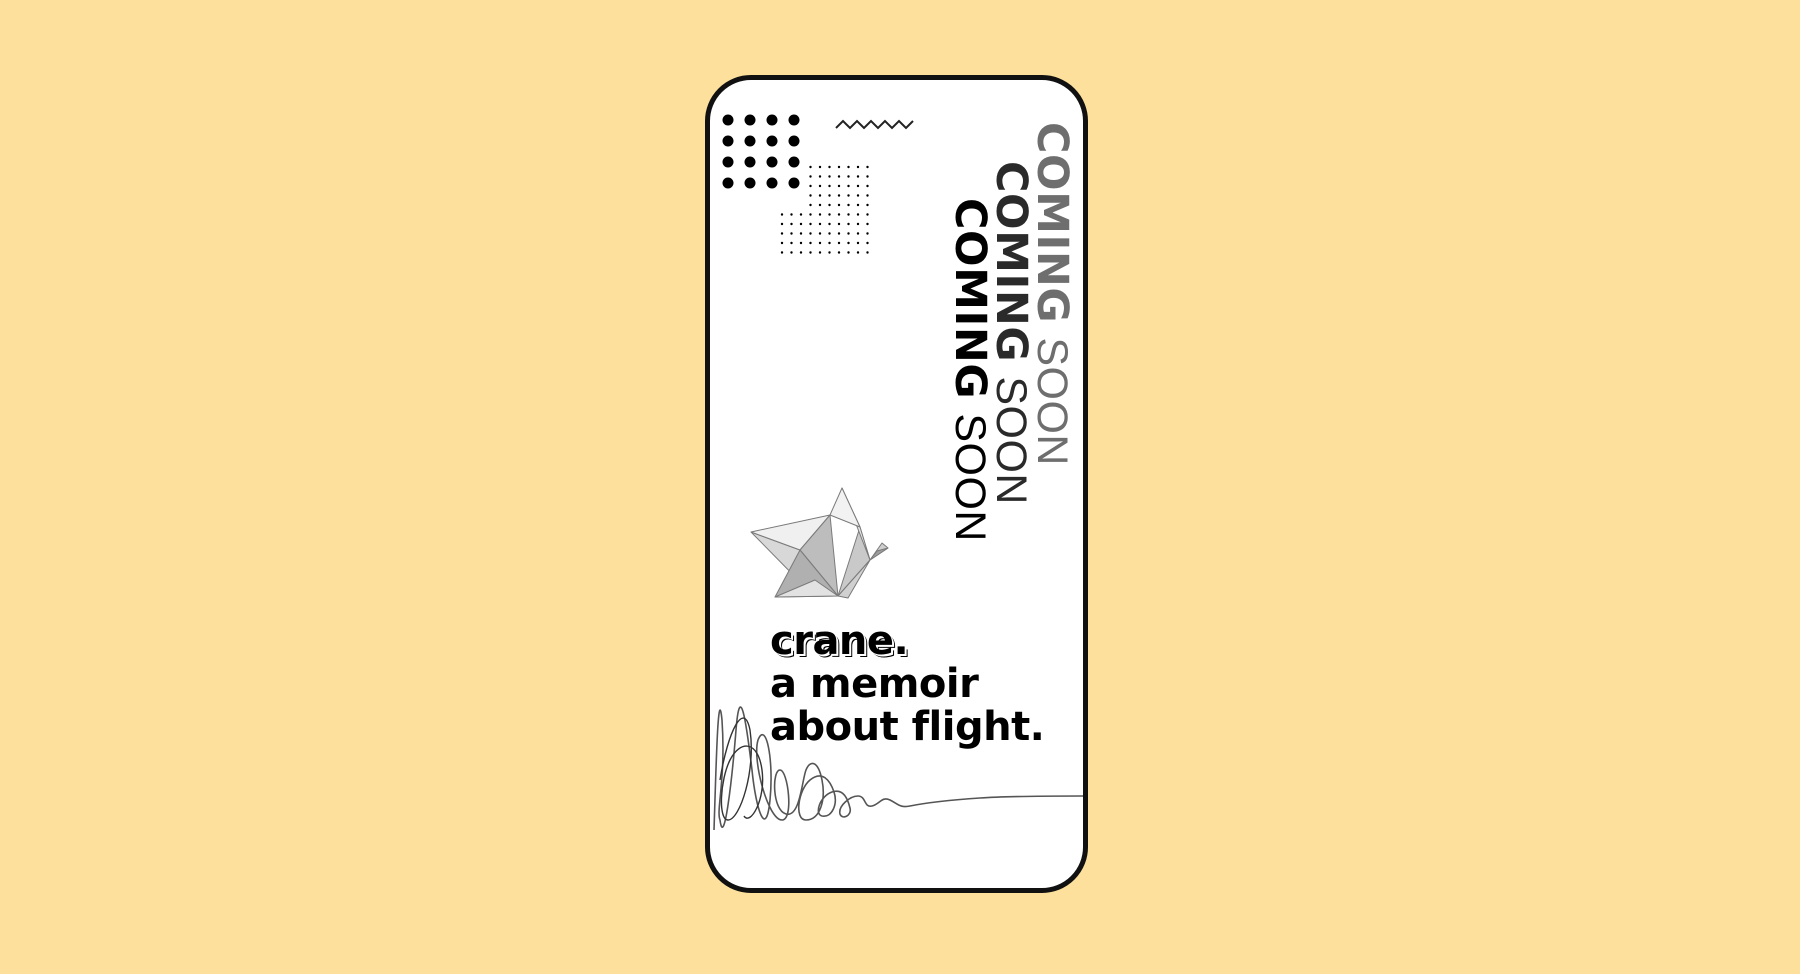 The image size is (1800, 974). What do you see at coordinates (970, 370) in the screenshot?
I see `coming-soon-line-3: COMING SOON` at bounding box center [970, 370].